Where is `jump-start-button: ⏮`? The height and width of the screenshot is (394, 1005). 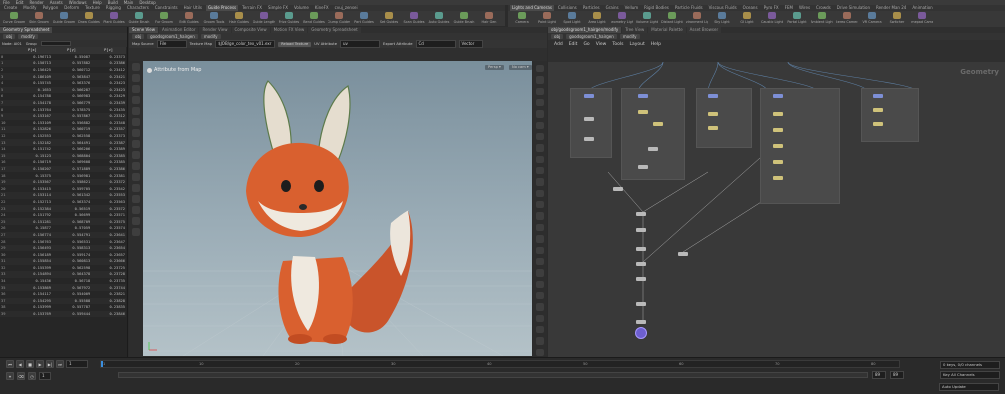
jump-start-button: ⏮ is located at coordinates (10, 364).